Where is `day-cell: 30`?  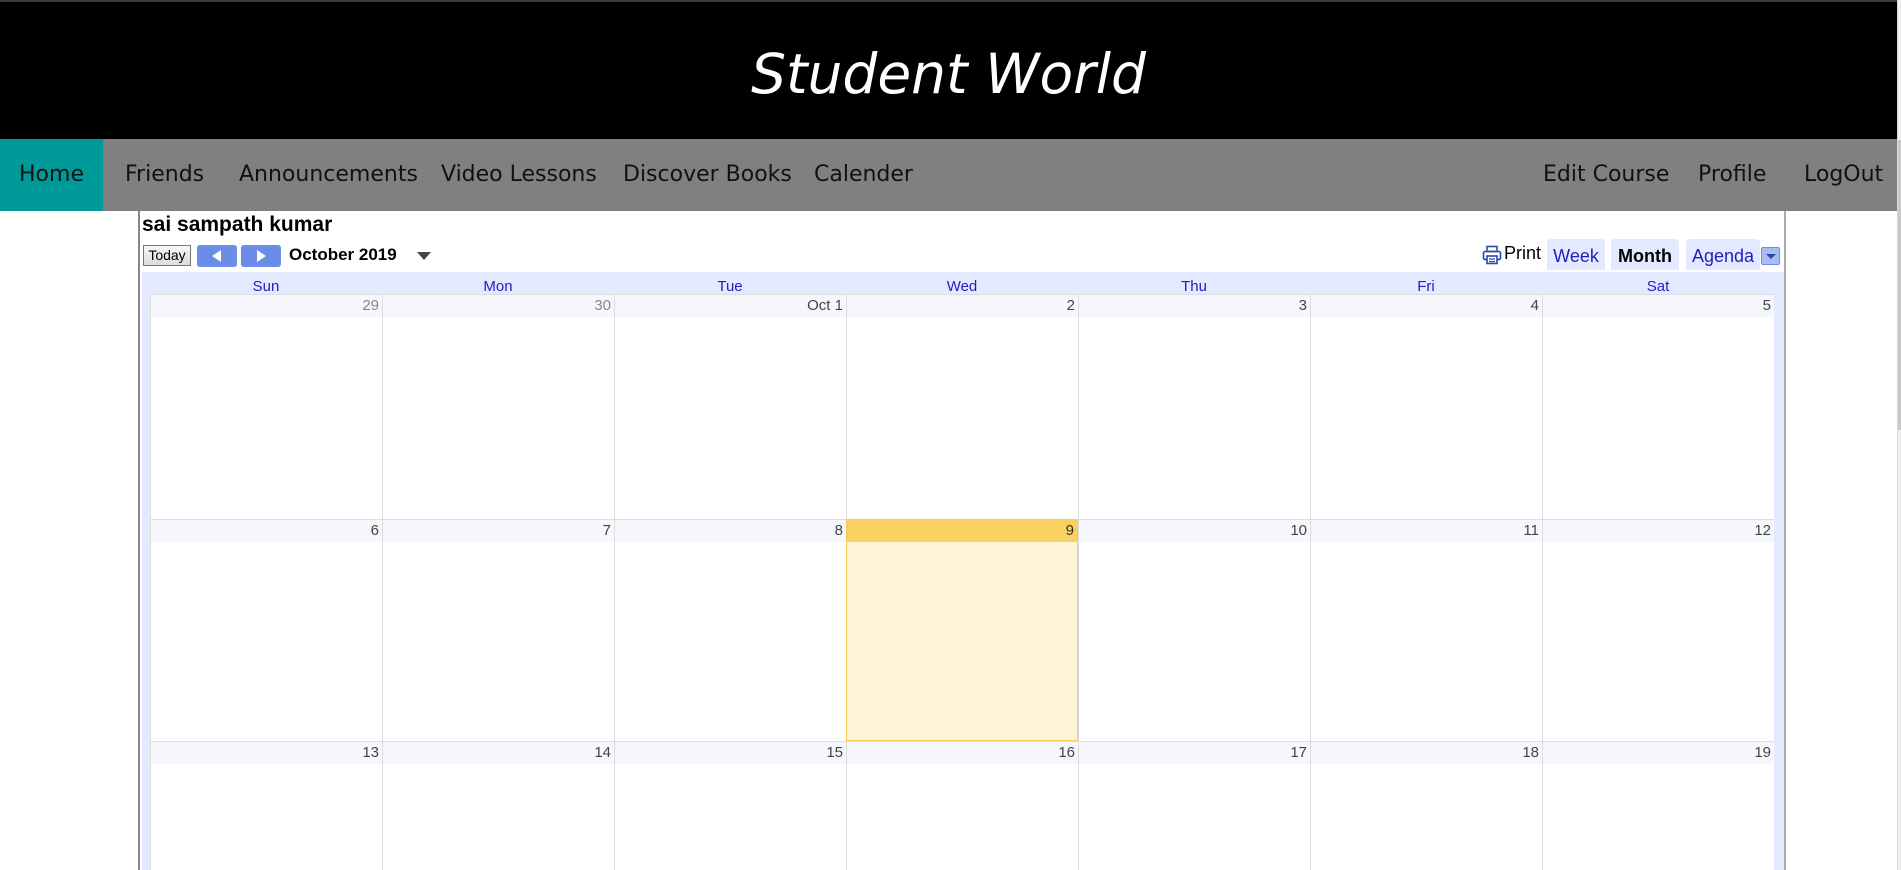
day-cell: 30 is located at coordinates (498, 406).